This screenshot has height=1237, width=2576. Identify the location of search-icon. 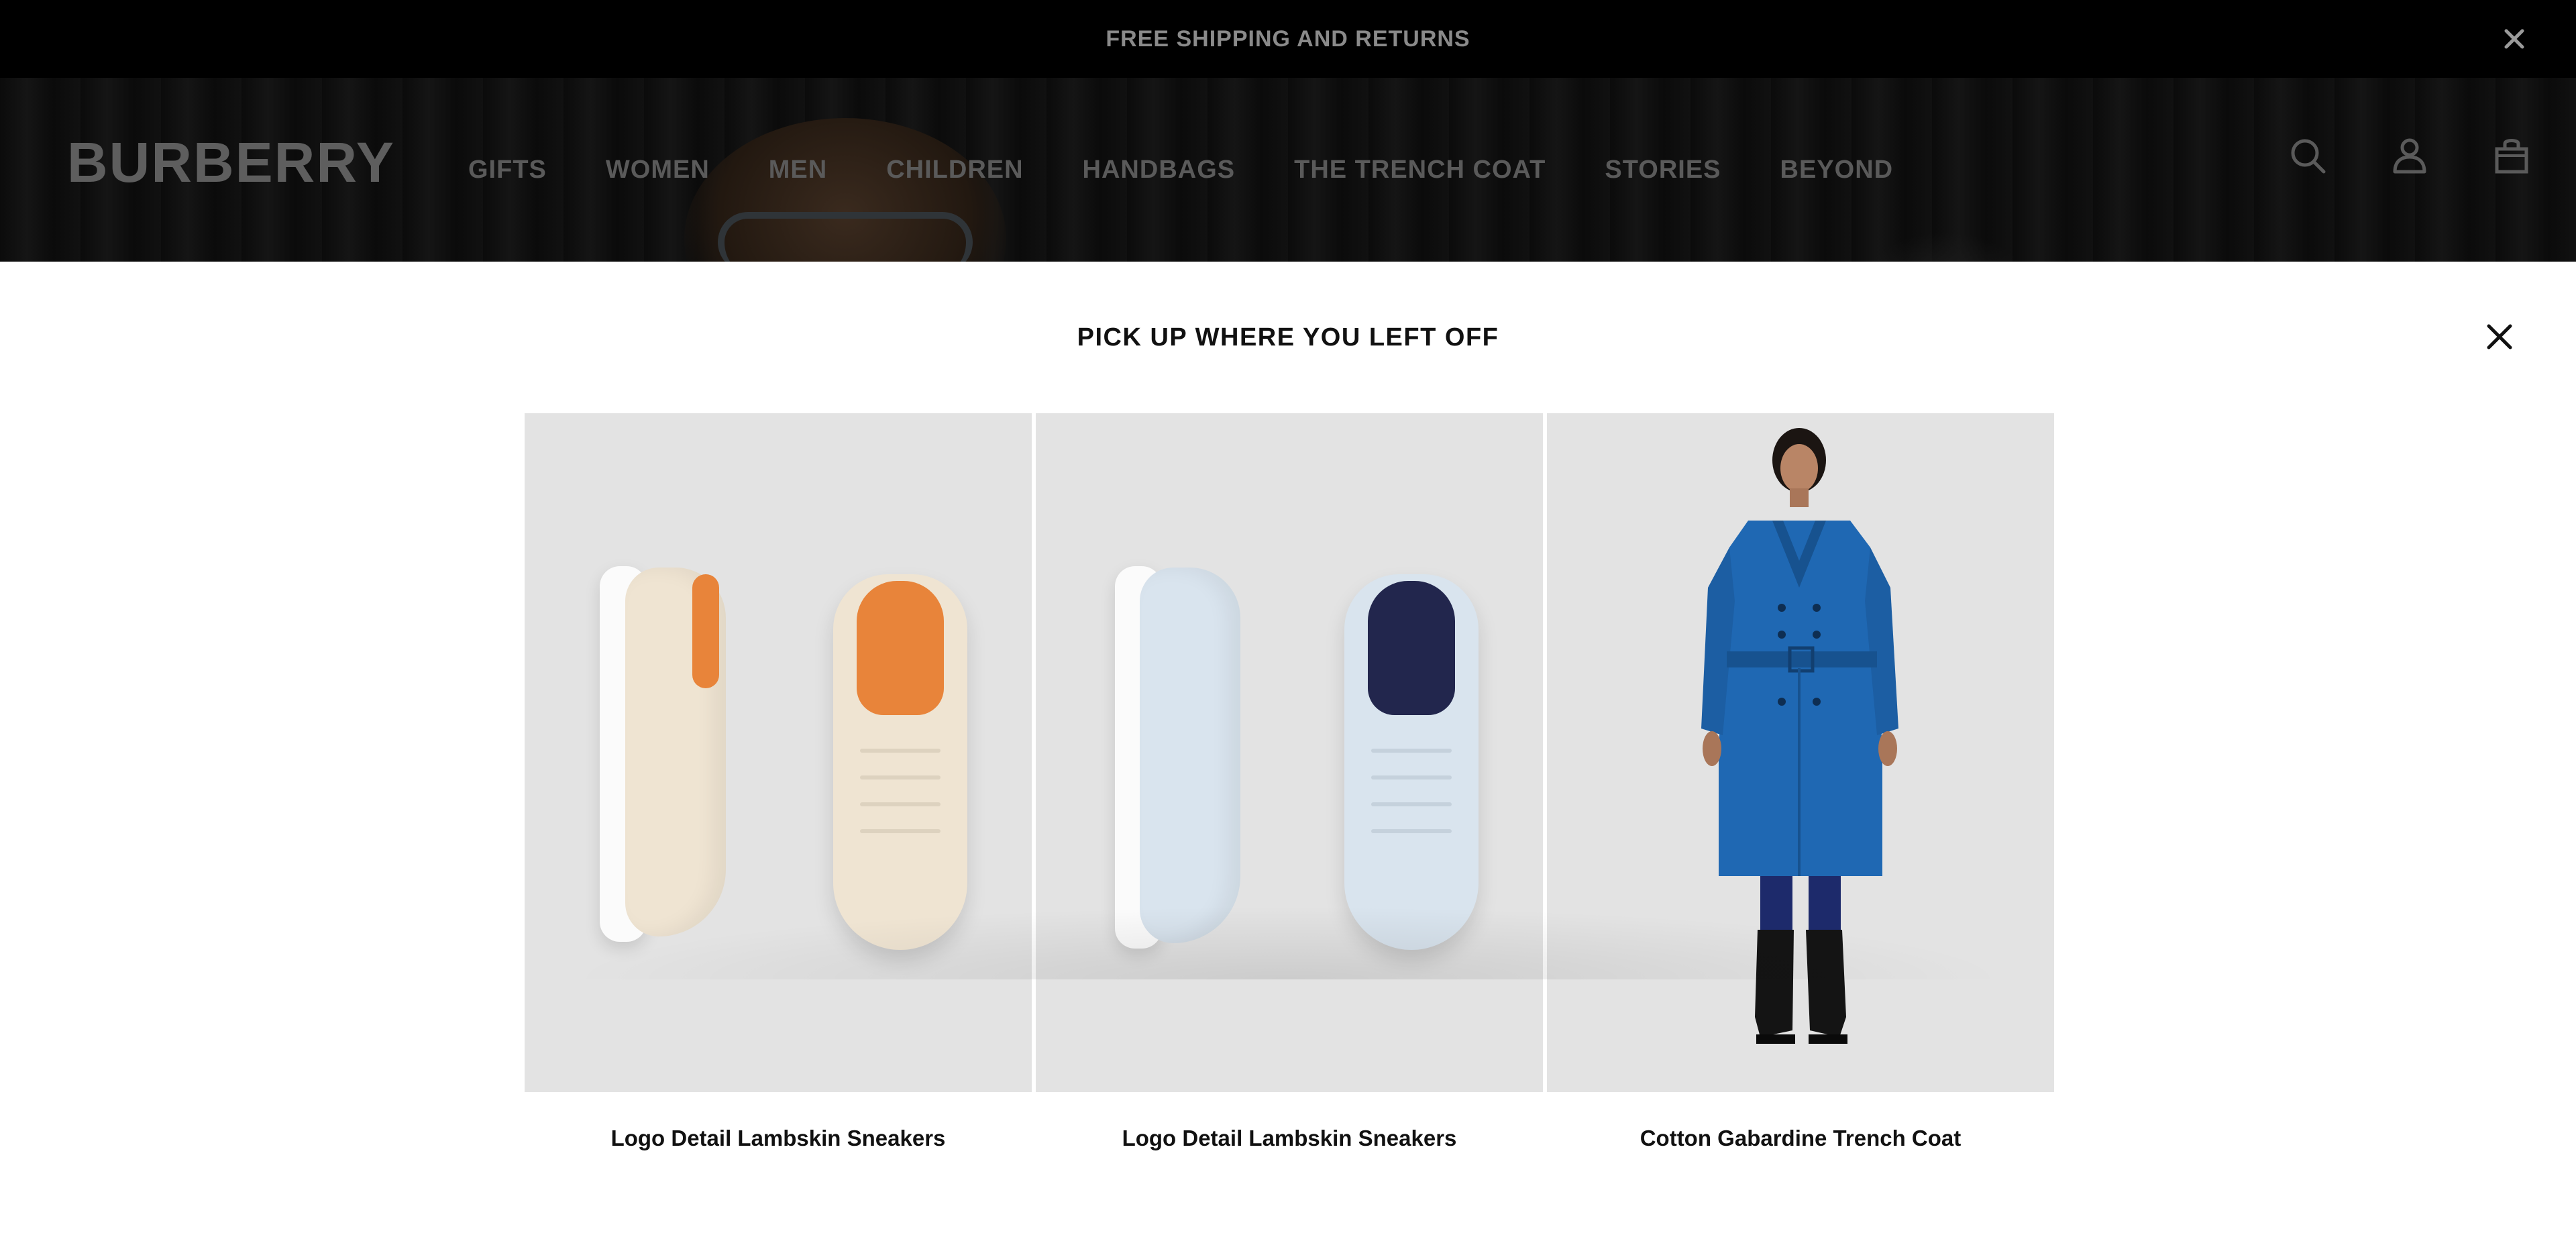
(2307, 155).